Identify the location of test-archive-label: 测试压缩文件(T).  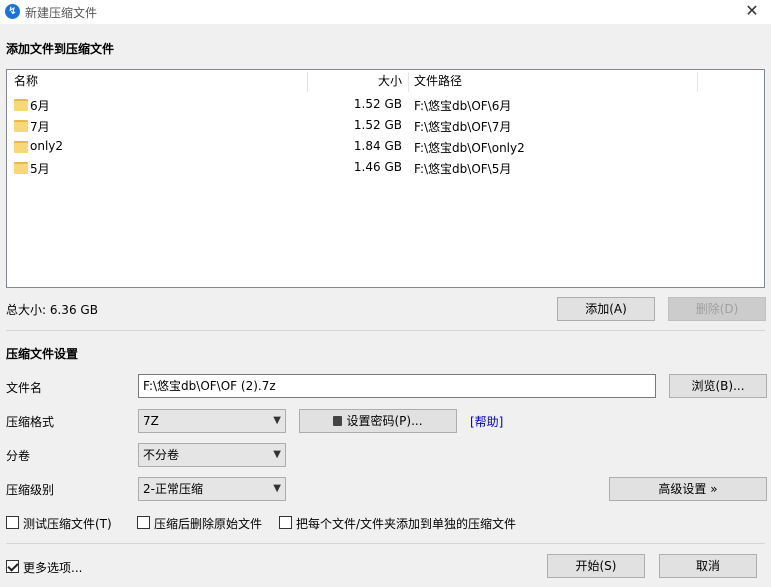
(67, 523).